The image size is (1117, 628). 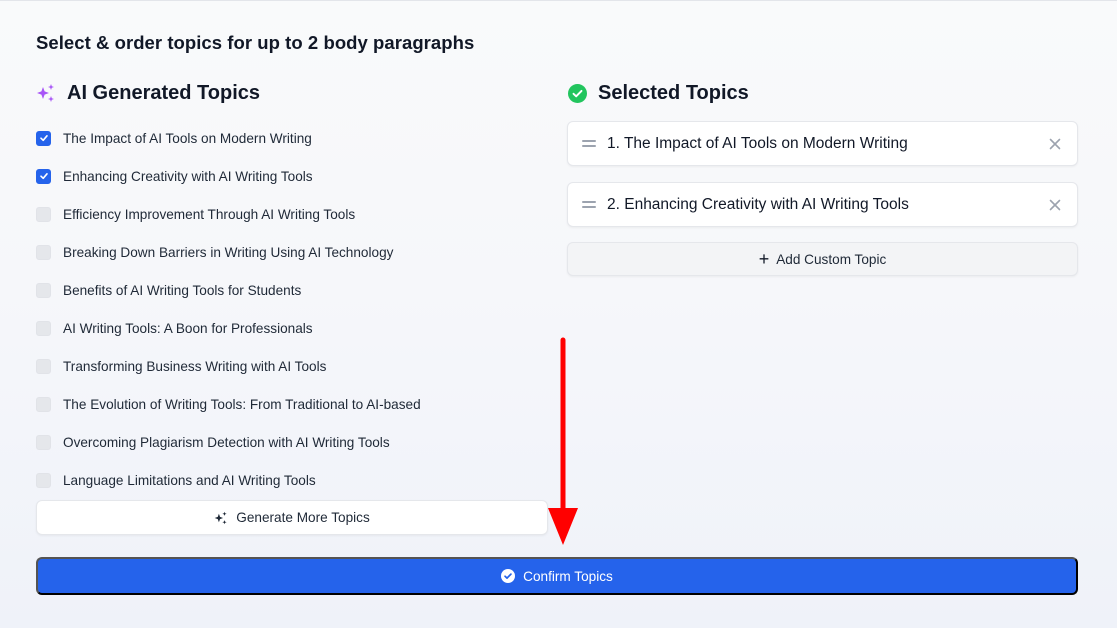 What do you see at coordinates (303, 517) in the screenshot?
I see `generate-more-label: Generate More Topics` at bounding box center [303, 517].